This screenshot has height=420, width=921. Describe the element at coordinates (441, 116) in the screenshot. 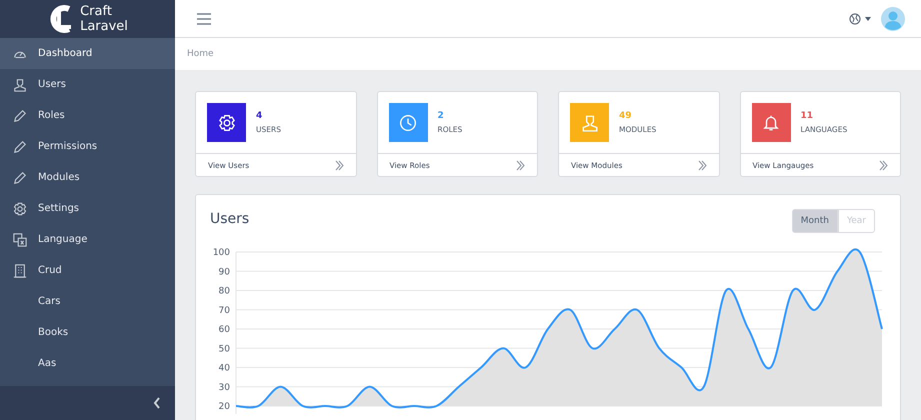

I see `stat-count: 2` at that location.